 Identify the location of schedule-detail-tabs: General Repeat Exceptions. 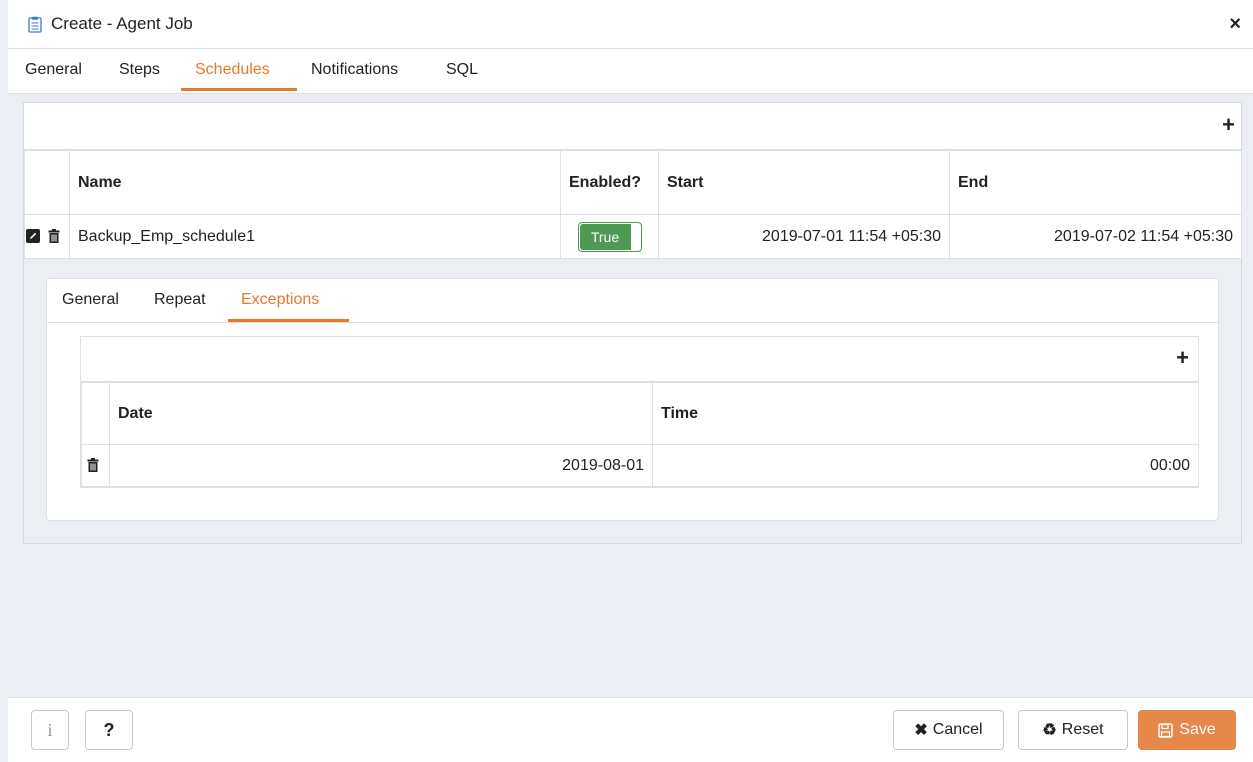
(632, 301).